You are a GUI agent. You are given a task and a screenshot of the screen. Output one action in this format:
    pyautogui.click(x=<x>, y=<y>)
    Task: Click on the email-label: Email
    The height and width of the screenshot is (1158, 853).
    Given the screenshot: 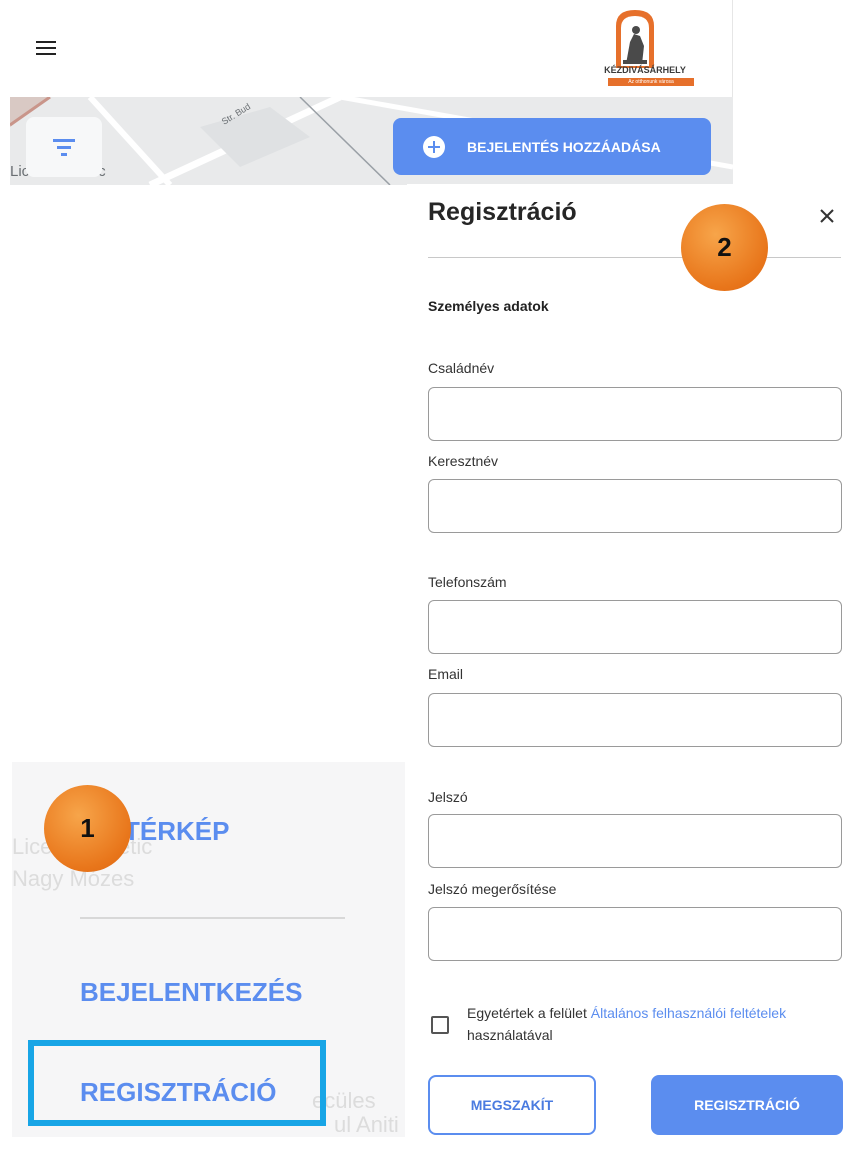 What is the action you would take?
    pyautogui.click(x=446, y=674)
    